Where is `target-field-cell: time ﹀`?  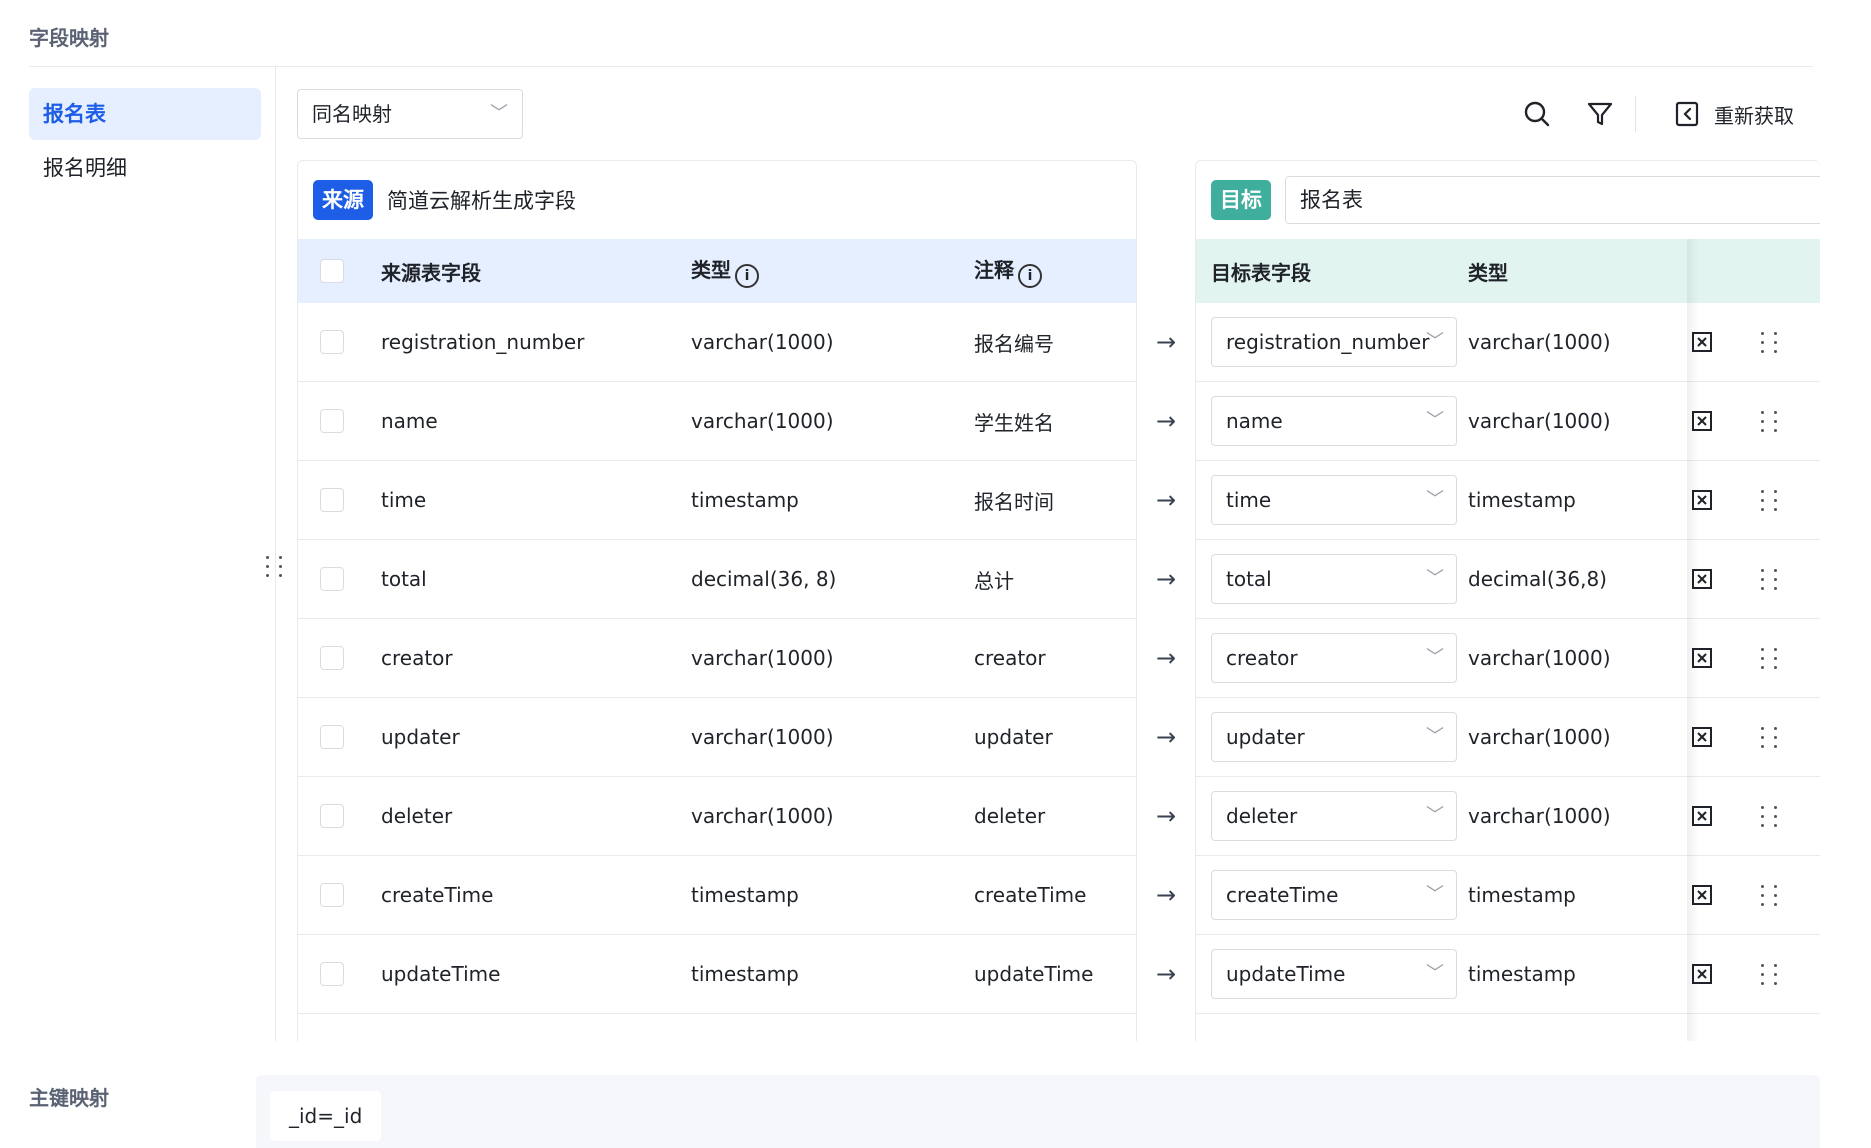
target-field-cell: time ﹀ is located at coordinates (1332, 500).